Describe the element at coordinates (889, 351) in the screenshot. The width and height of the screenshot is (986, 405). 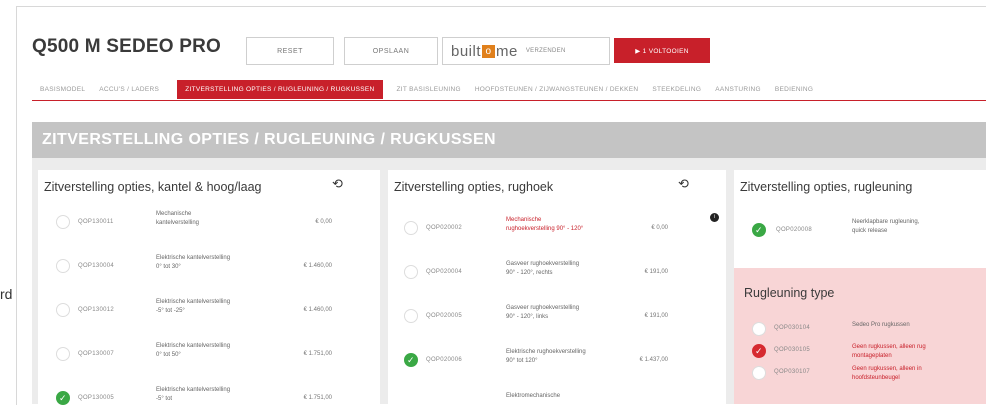
I see `option-description: Geen rugkussen, alleen rug montageplaten` at that location.